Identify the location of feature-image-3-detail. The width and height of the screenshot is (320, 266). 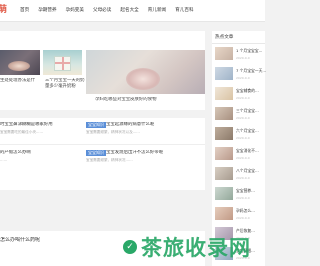
(143, 79).